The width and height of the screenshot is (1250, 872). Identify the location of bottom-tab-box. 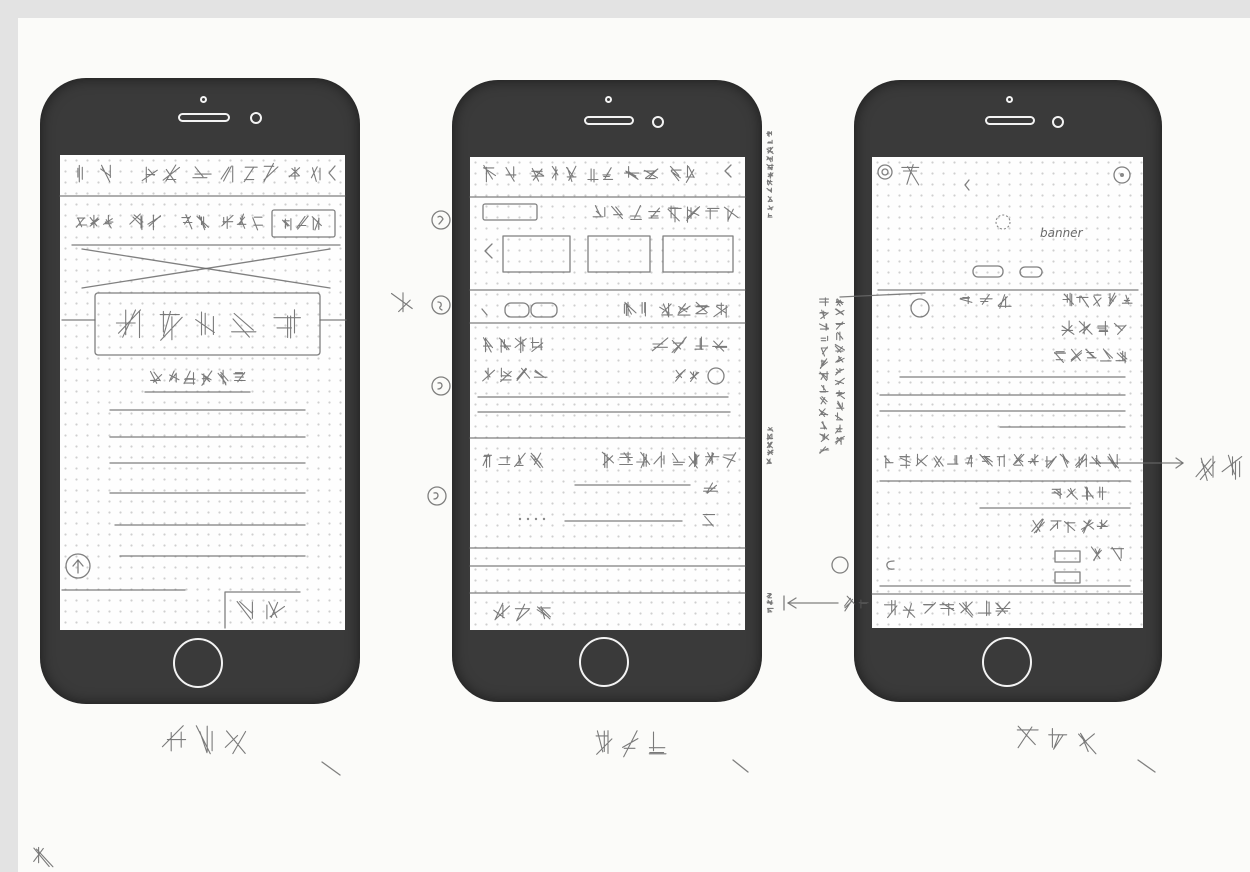
(262, 610).